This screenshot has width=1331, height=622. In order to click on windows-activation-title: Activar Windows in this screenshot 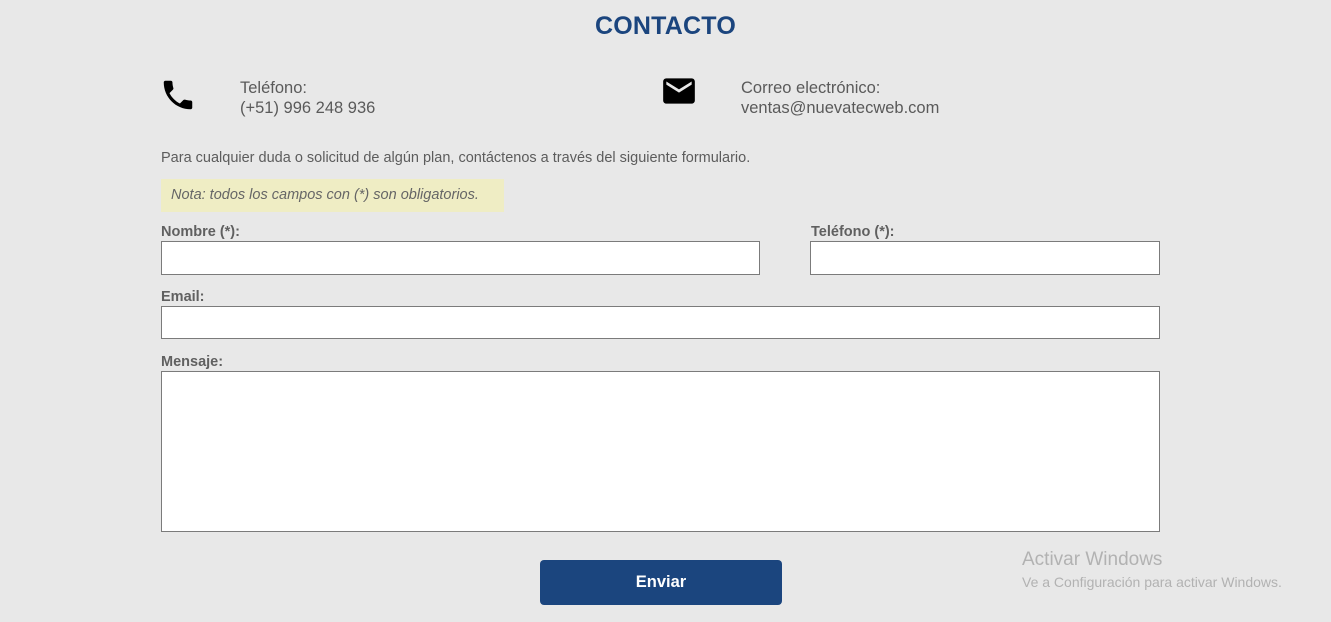, I will do `click(1092, 559)`.